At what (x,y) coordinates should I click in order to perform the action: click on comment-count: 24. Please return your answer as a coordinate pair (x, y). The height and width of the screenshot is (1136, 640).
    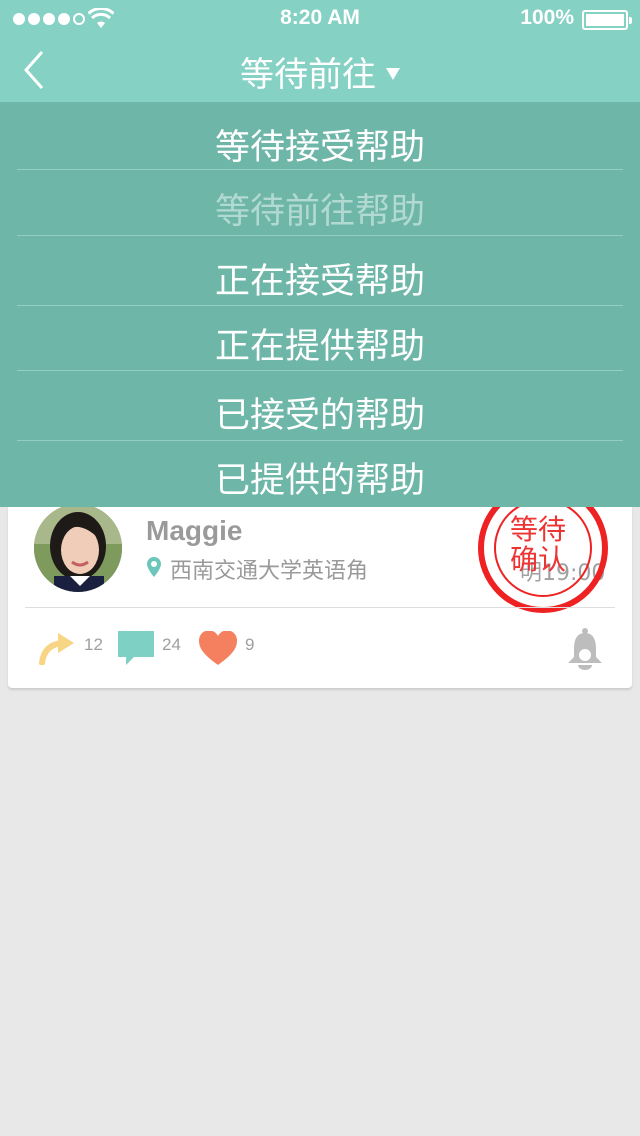
    Looking at the image, I should click on (171, 644).